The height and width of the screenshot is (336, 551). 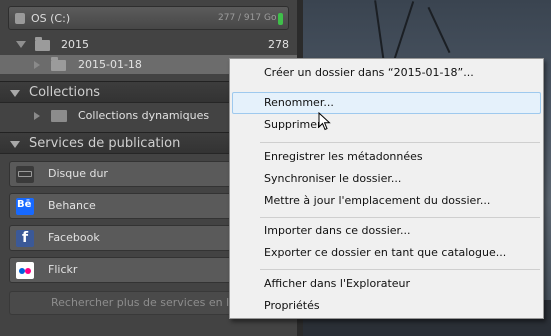 I want to click on menu-item-label: Supprimer, so click(x=293, y=124).